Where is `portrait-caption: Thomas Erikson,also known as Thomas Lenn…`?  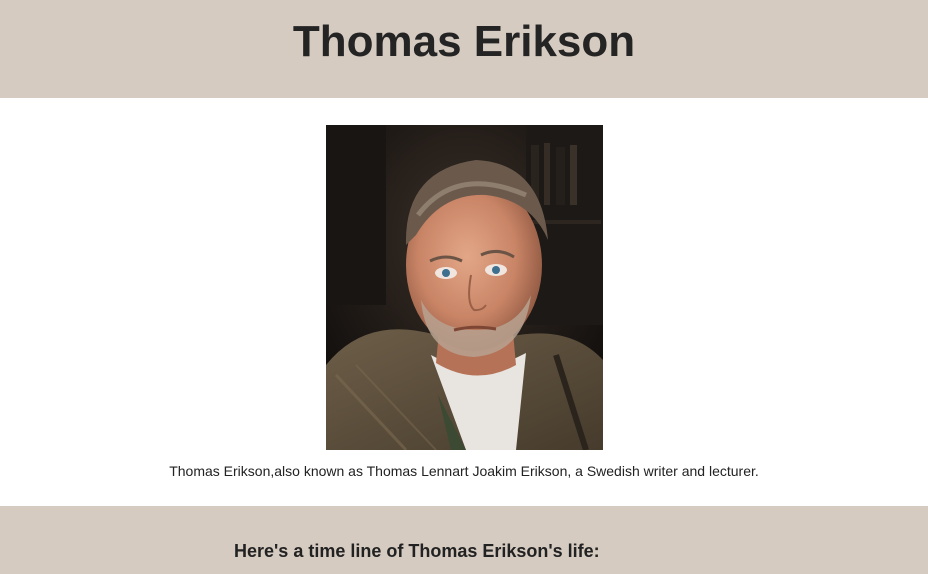
portrait-caption: Thomas Erikson,also known as Thomas Lenn… is located at coordinates (464, 471).